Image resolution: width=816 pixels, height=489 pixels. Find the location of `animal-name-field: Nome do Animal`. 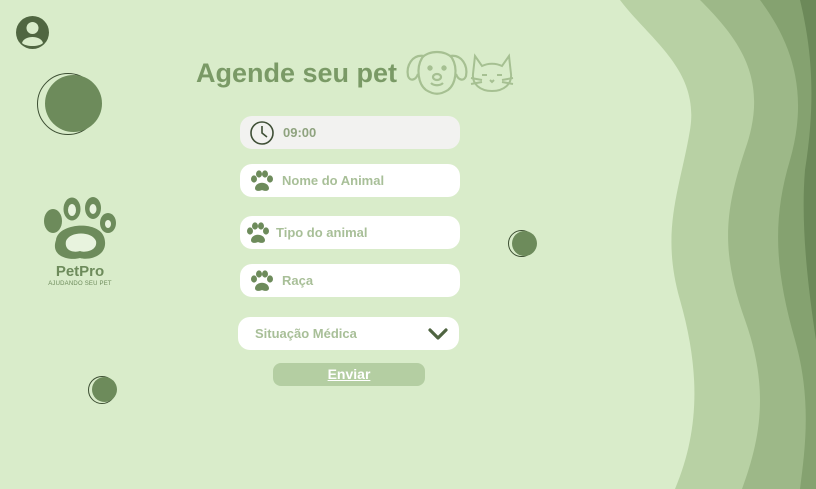

animal-name-field: Nome do Animal is located at coordinates (350, 180).